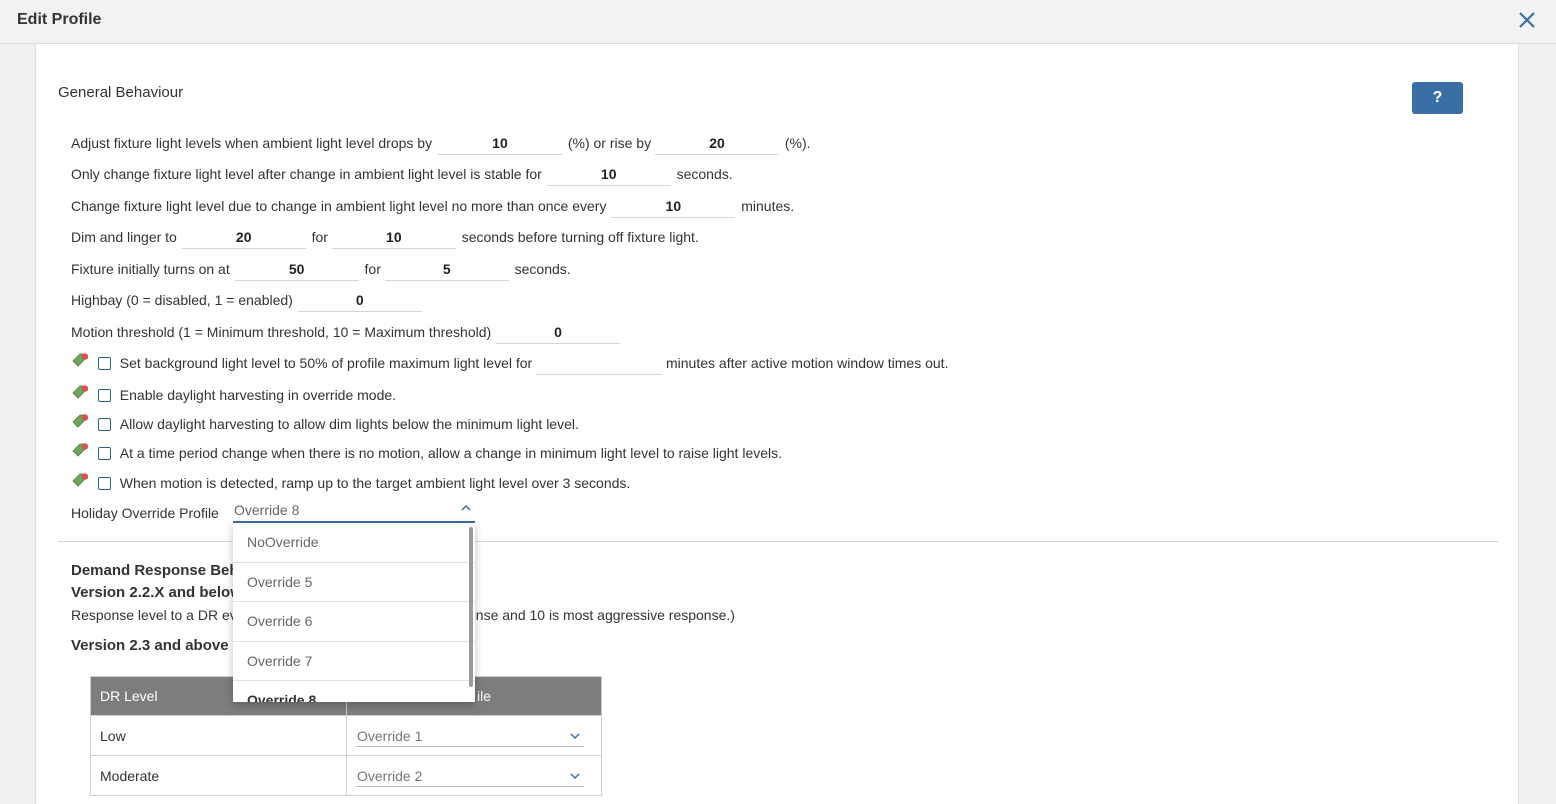 Image resolution: width=1556 pixels, height=804 pixels. I want to click on dropdown-option-override-7: Override 7, so click(354, 661).